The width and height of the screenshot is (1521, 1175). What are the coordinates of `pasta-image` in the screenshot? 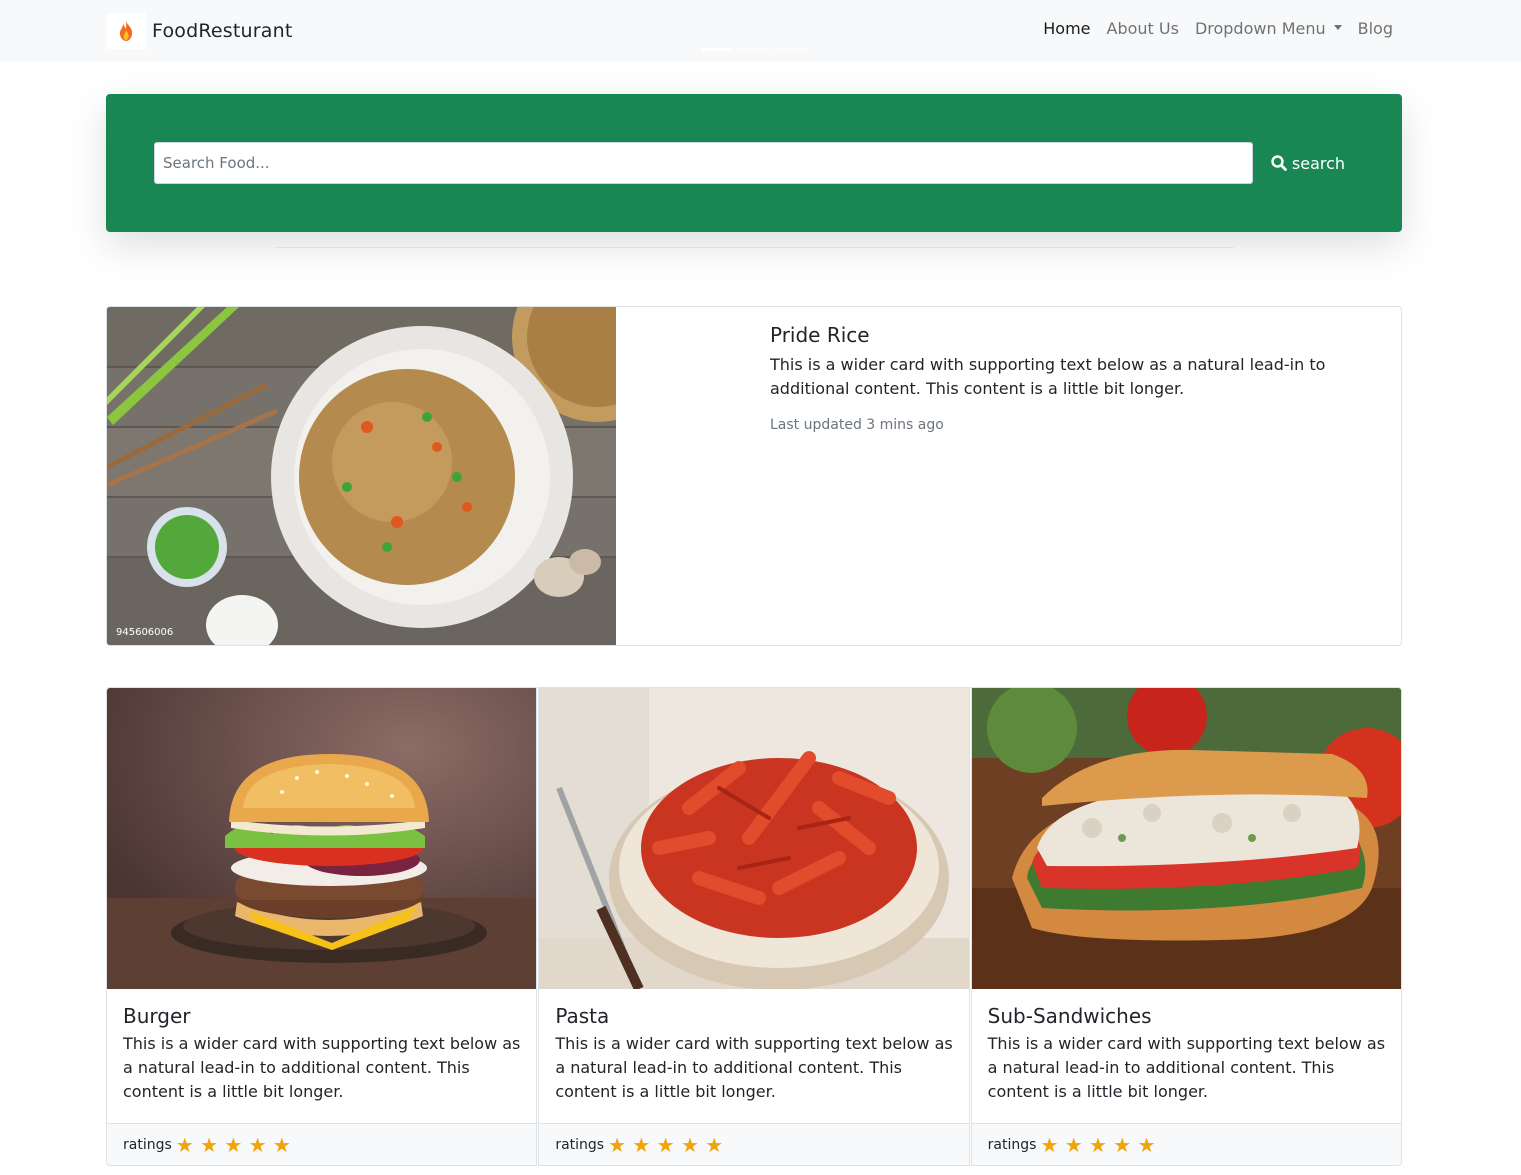 It's located at (754, 838).